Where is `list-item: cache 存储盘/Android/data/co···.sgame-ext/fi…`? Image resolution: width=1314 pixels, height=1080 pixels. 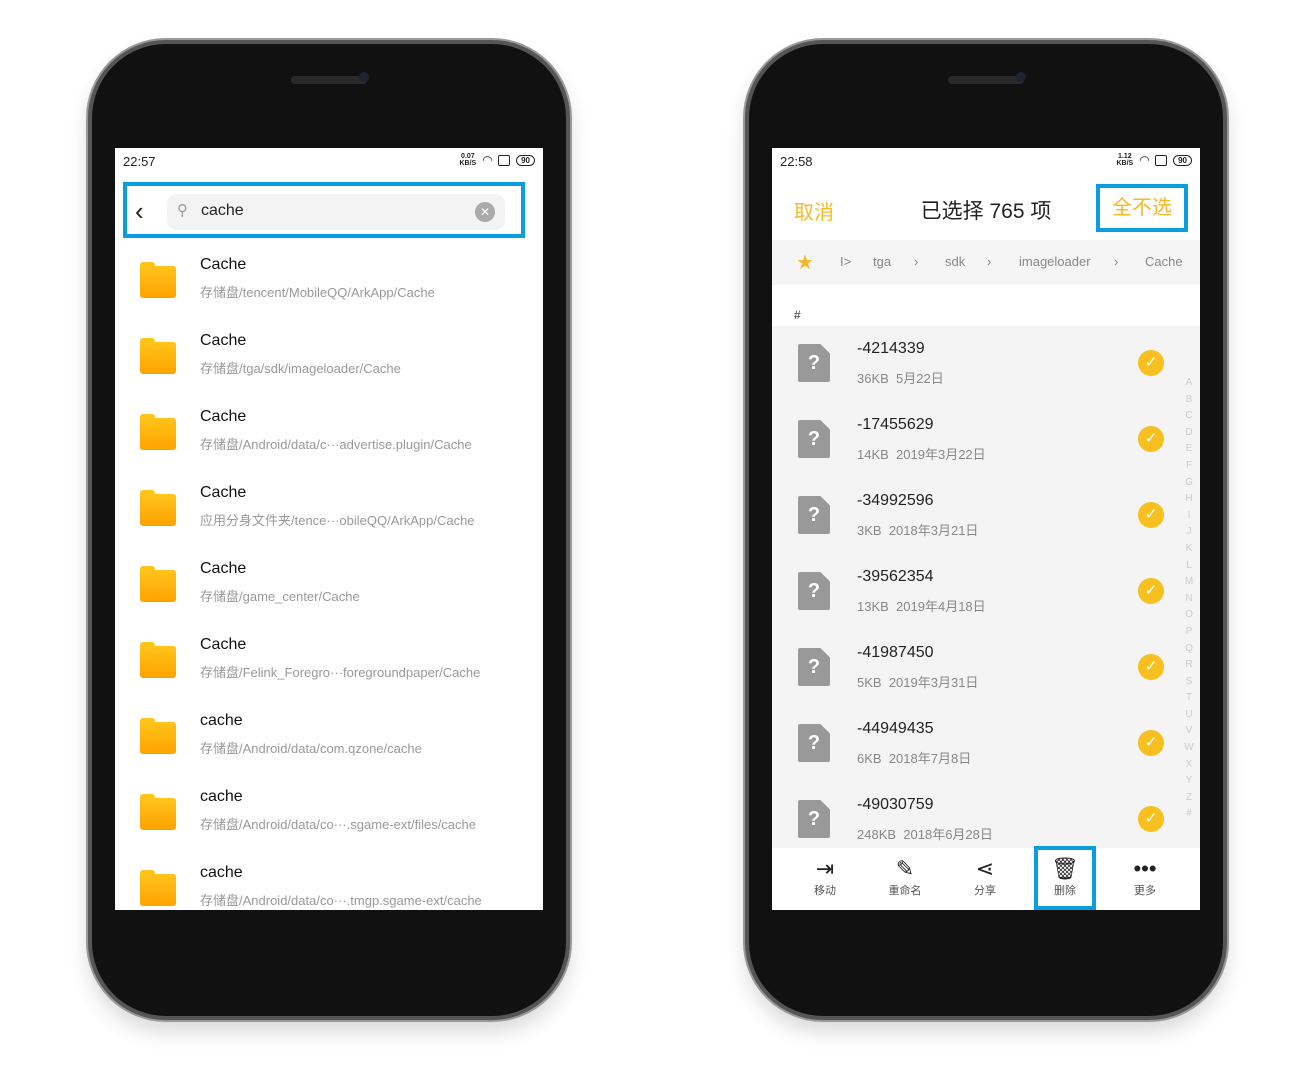 list-item: cache 存储盘/Android/data/co···.sgame-ext/fi… is located at coordinates (329, 818).